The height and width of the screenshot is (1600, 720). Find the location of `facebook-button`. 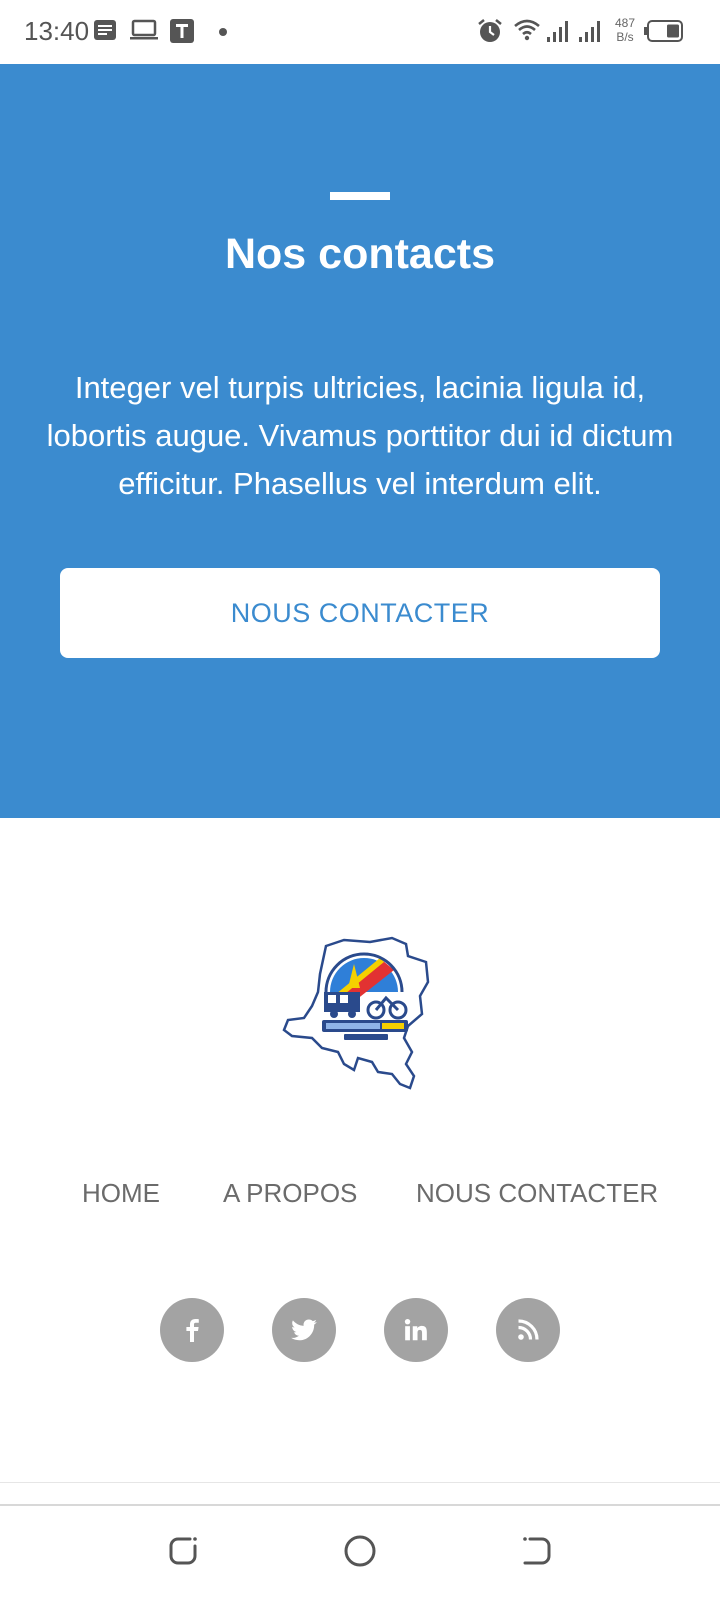

facebook-button is located at coordinates (192, 1330).